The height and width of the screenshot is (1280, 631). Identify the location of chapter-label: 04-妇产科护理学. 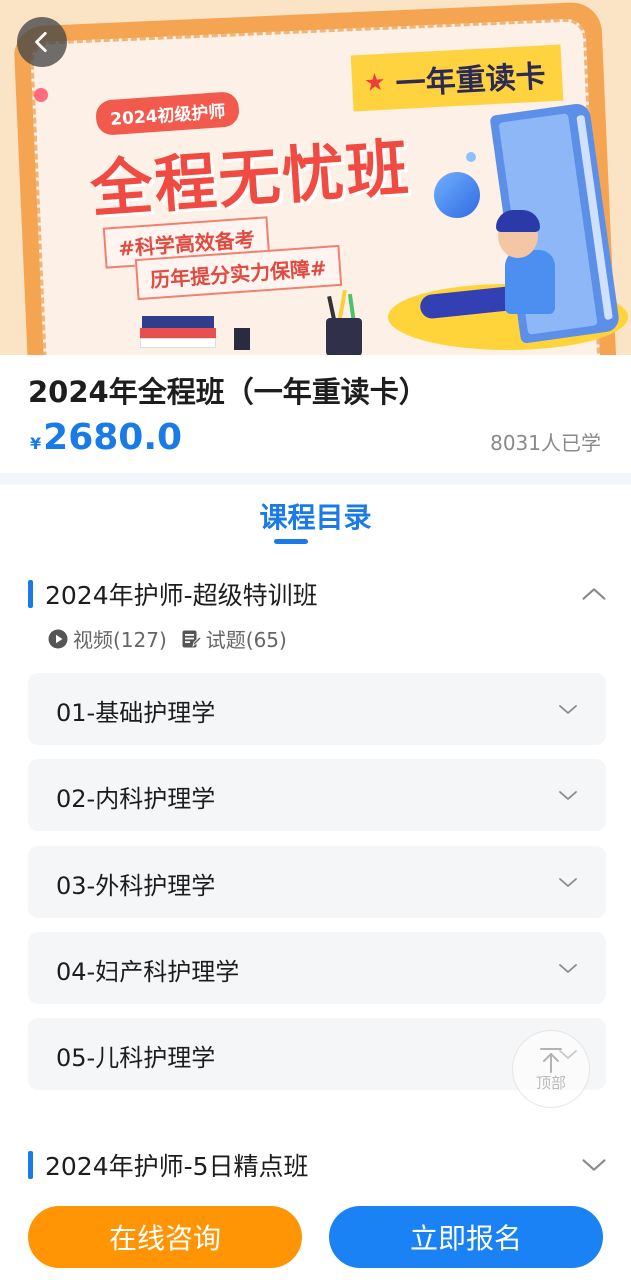
(148, 972).